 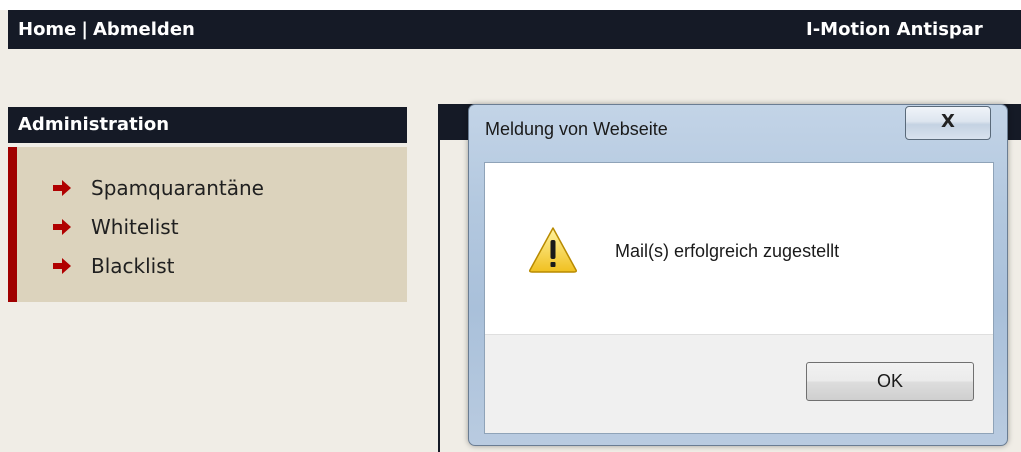 What do you see at coordinates (133, 266) in the screenshot?
I see `menu-item-label: Blacklist` at bounding box center [133, 266].